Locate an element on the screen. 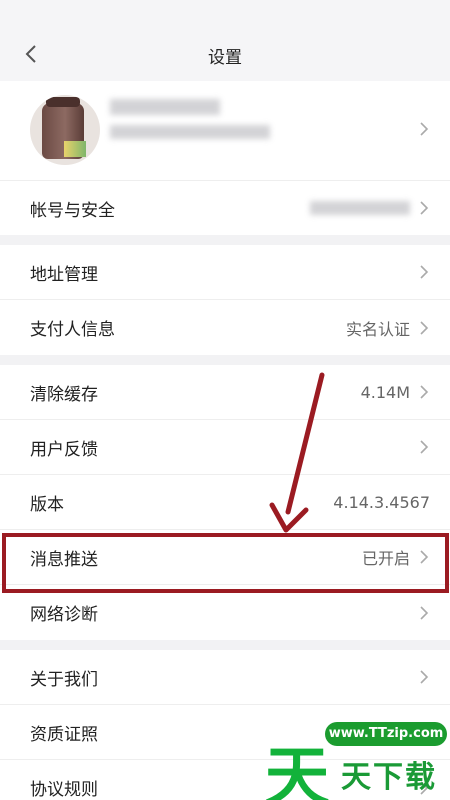 This screenshot has height=800, width=450. user-feedback-label: 用户反馈 is located at coordinates (64, 449).